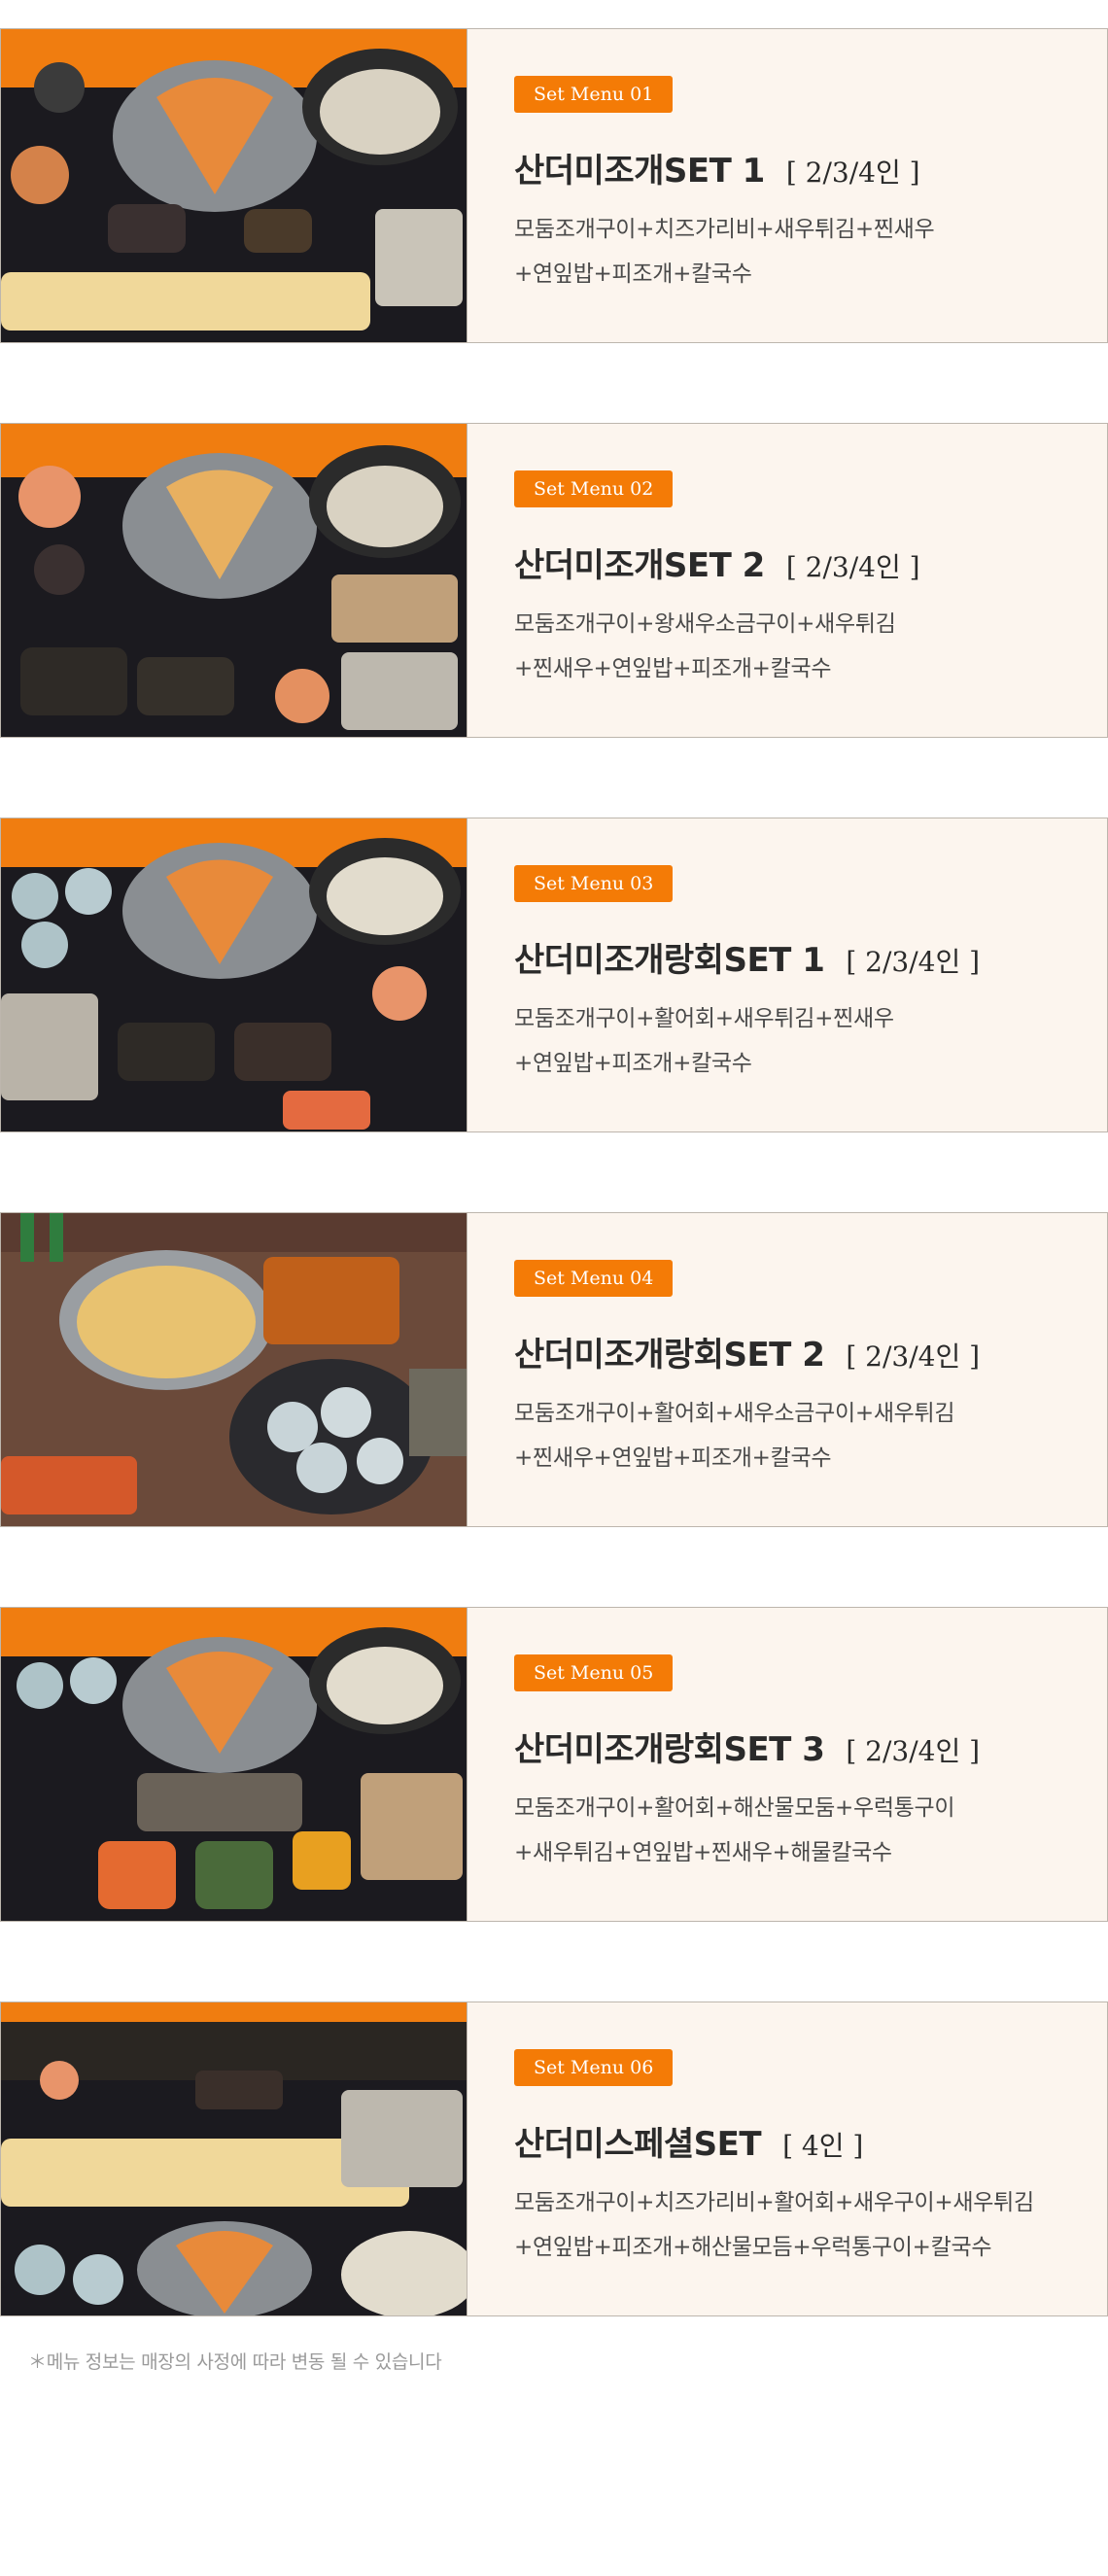 The image size is (1108, 2576). Describe the element at coordinates (801, 646) in the screenshot. I see `set-menu-description: 모둠조개구이+왕새우소금구이+새우튀김 +찐새우+연잎밥+피조개+칼국수` at that location.